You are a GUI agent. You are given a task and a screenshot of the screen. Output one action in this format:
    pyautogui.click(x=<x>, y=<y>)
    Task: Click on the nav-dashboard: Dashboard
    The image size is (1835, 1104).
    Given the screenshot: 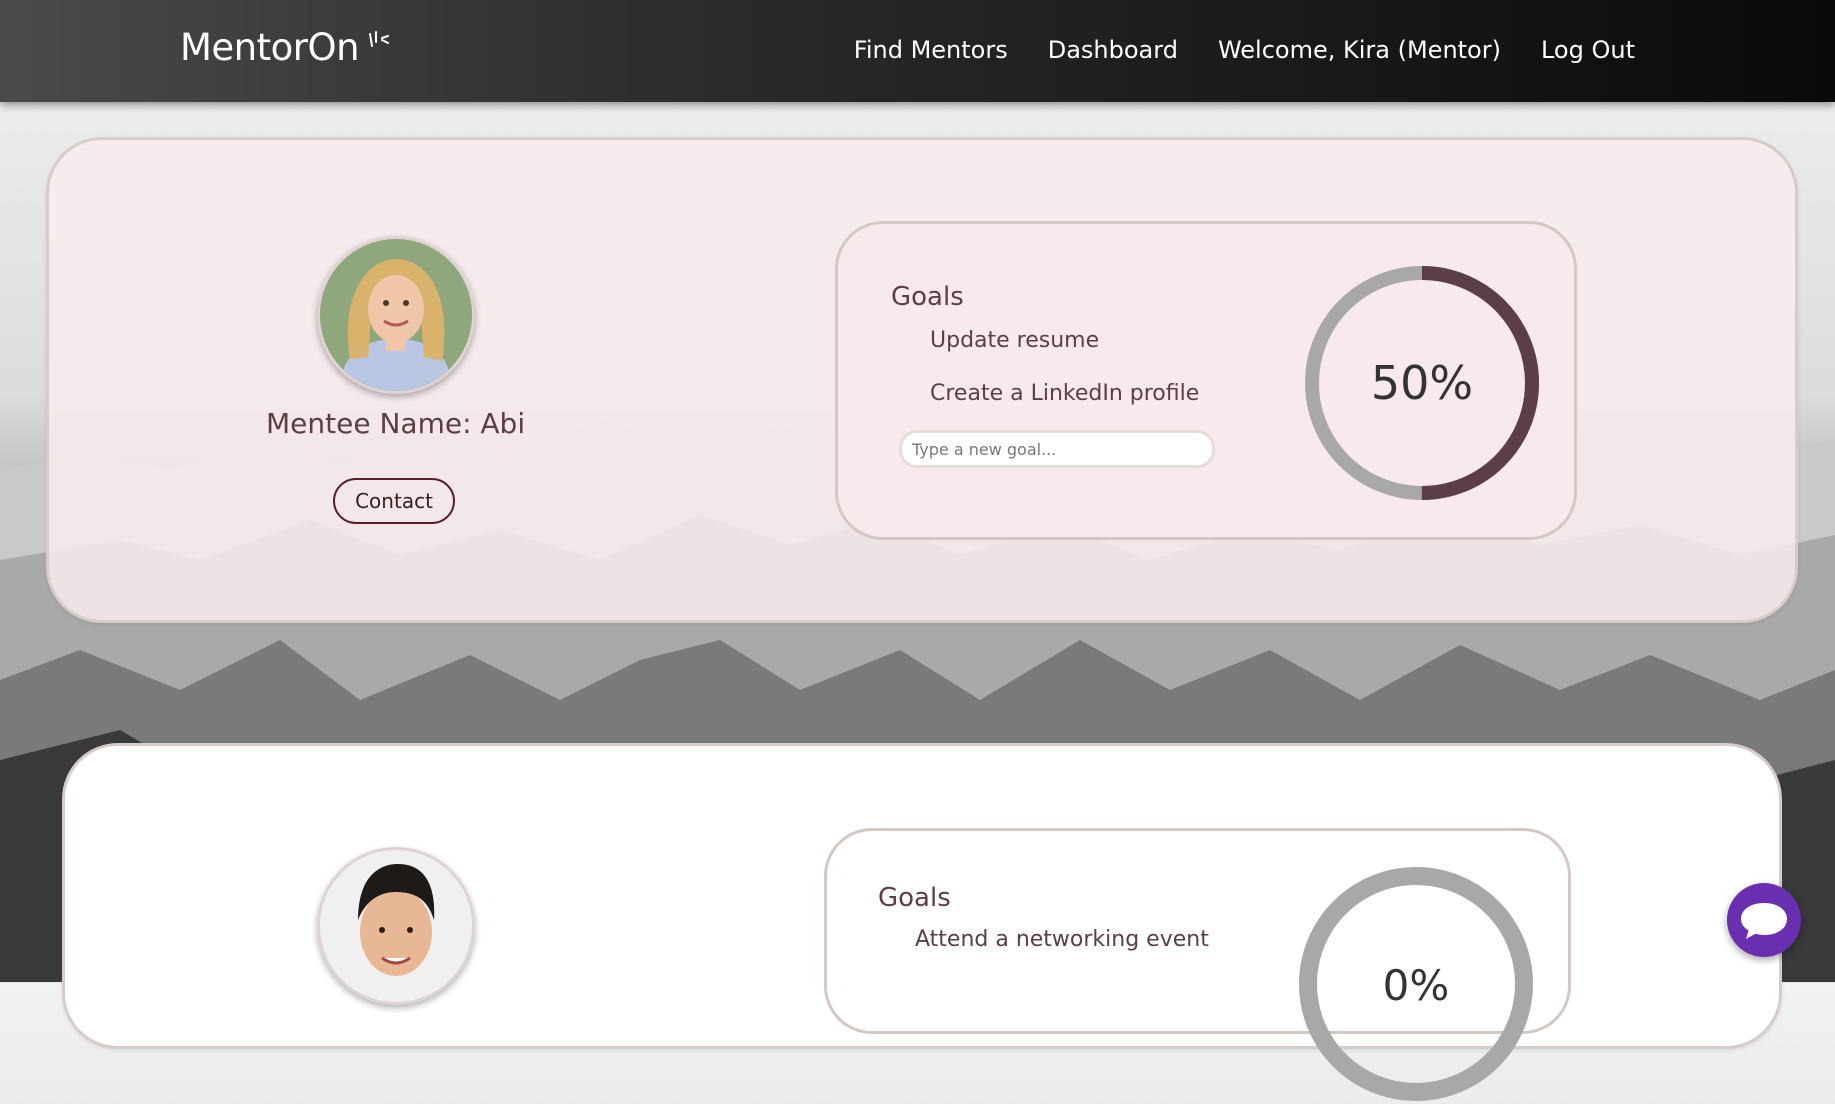 What is the action you would take?
    pyautogui.click(x=1113, y=50)
    